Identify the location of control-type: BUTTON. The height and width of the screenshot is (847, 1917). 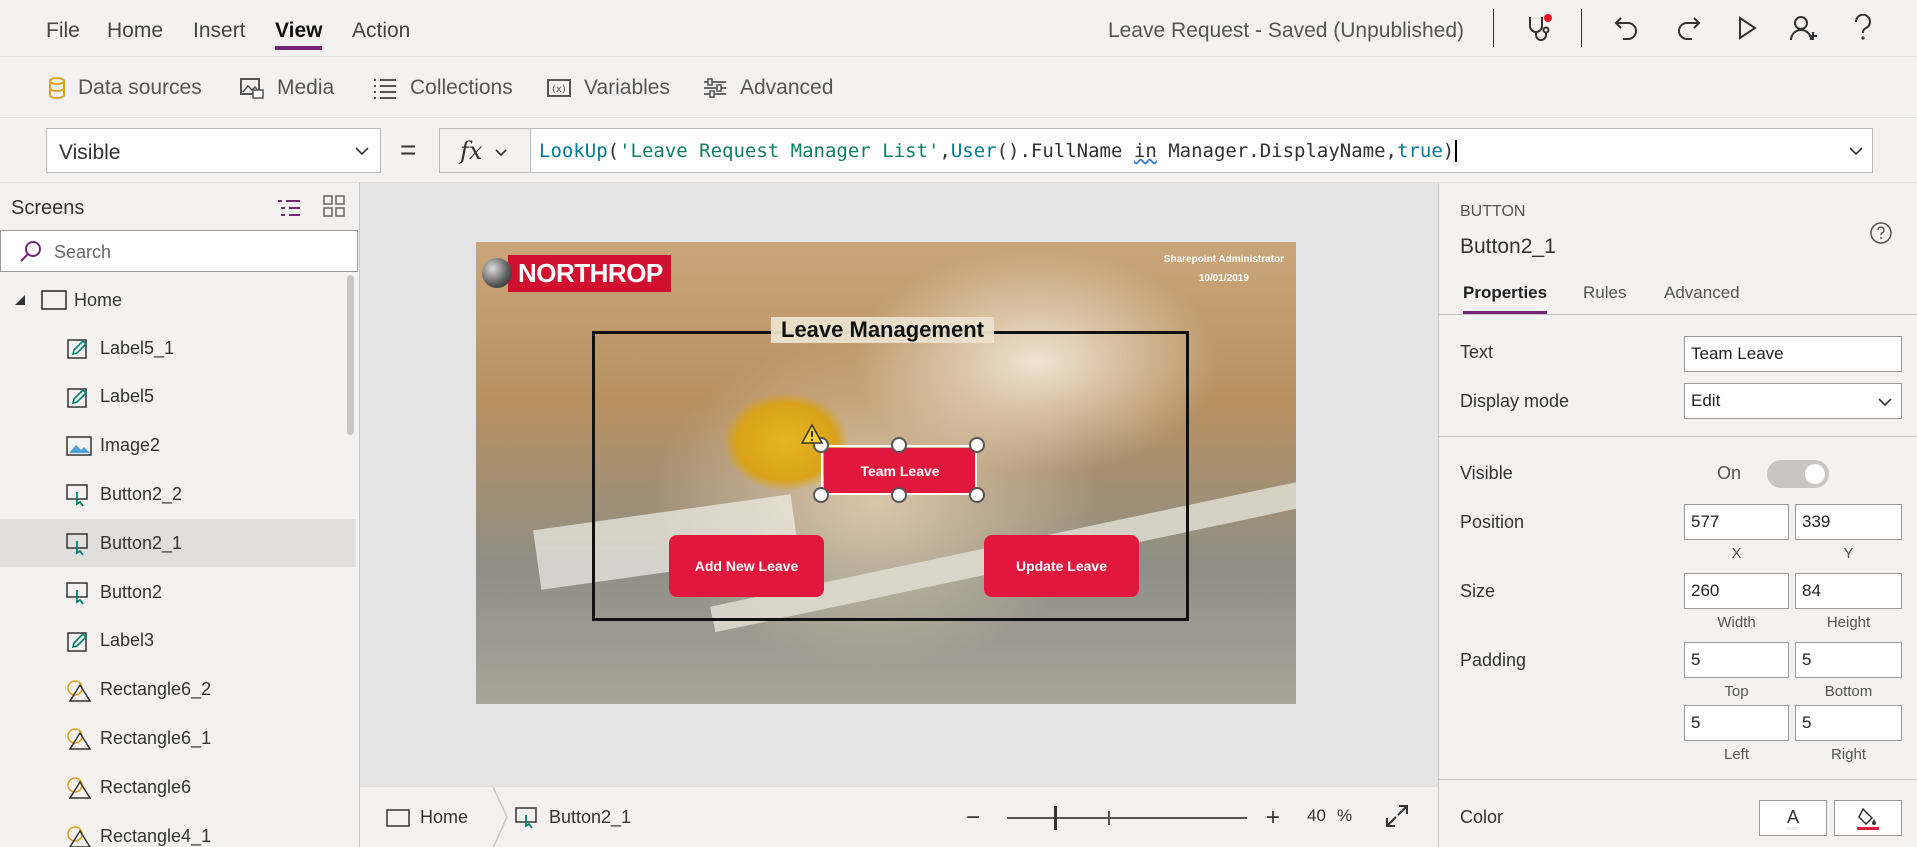
(1493, 211).